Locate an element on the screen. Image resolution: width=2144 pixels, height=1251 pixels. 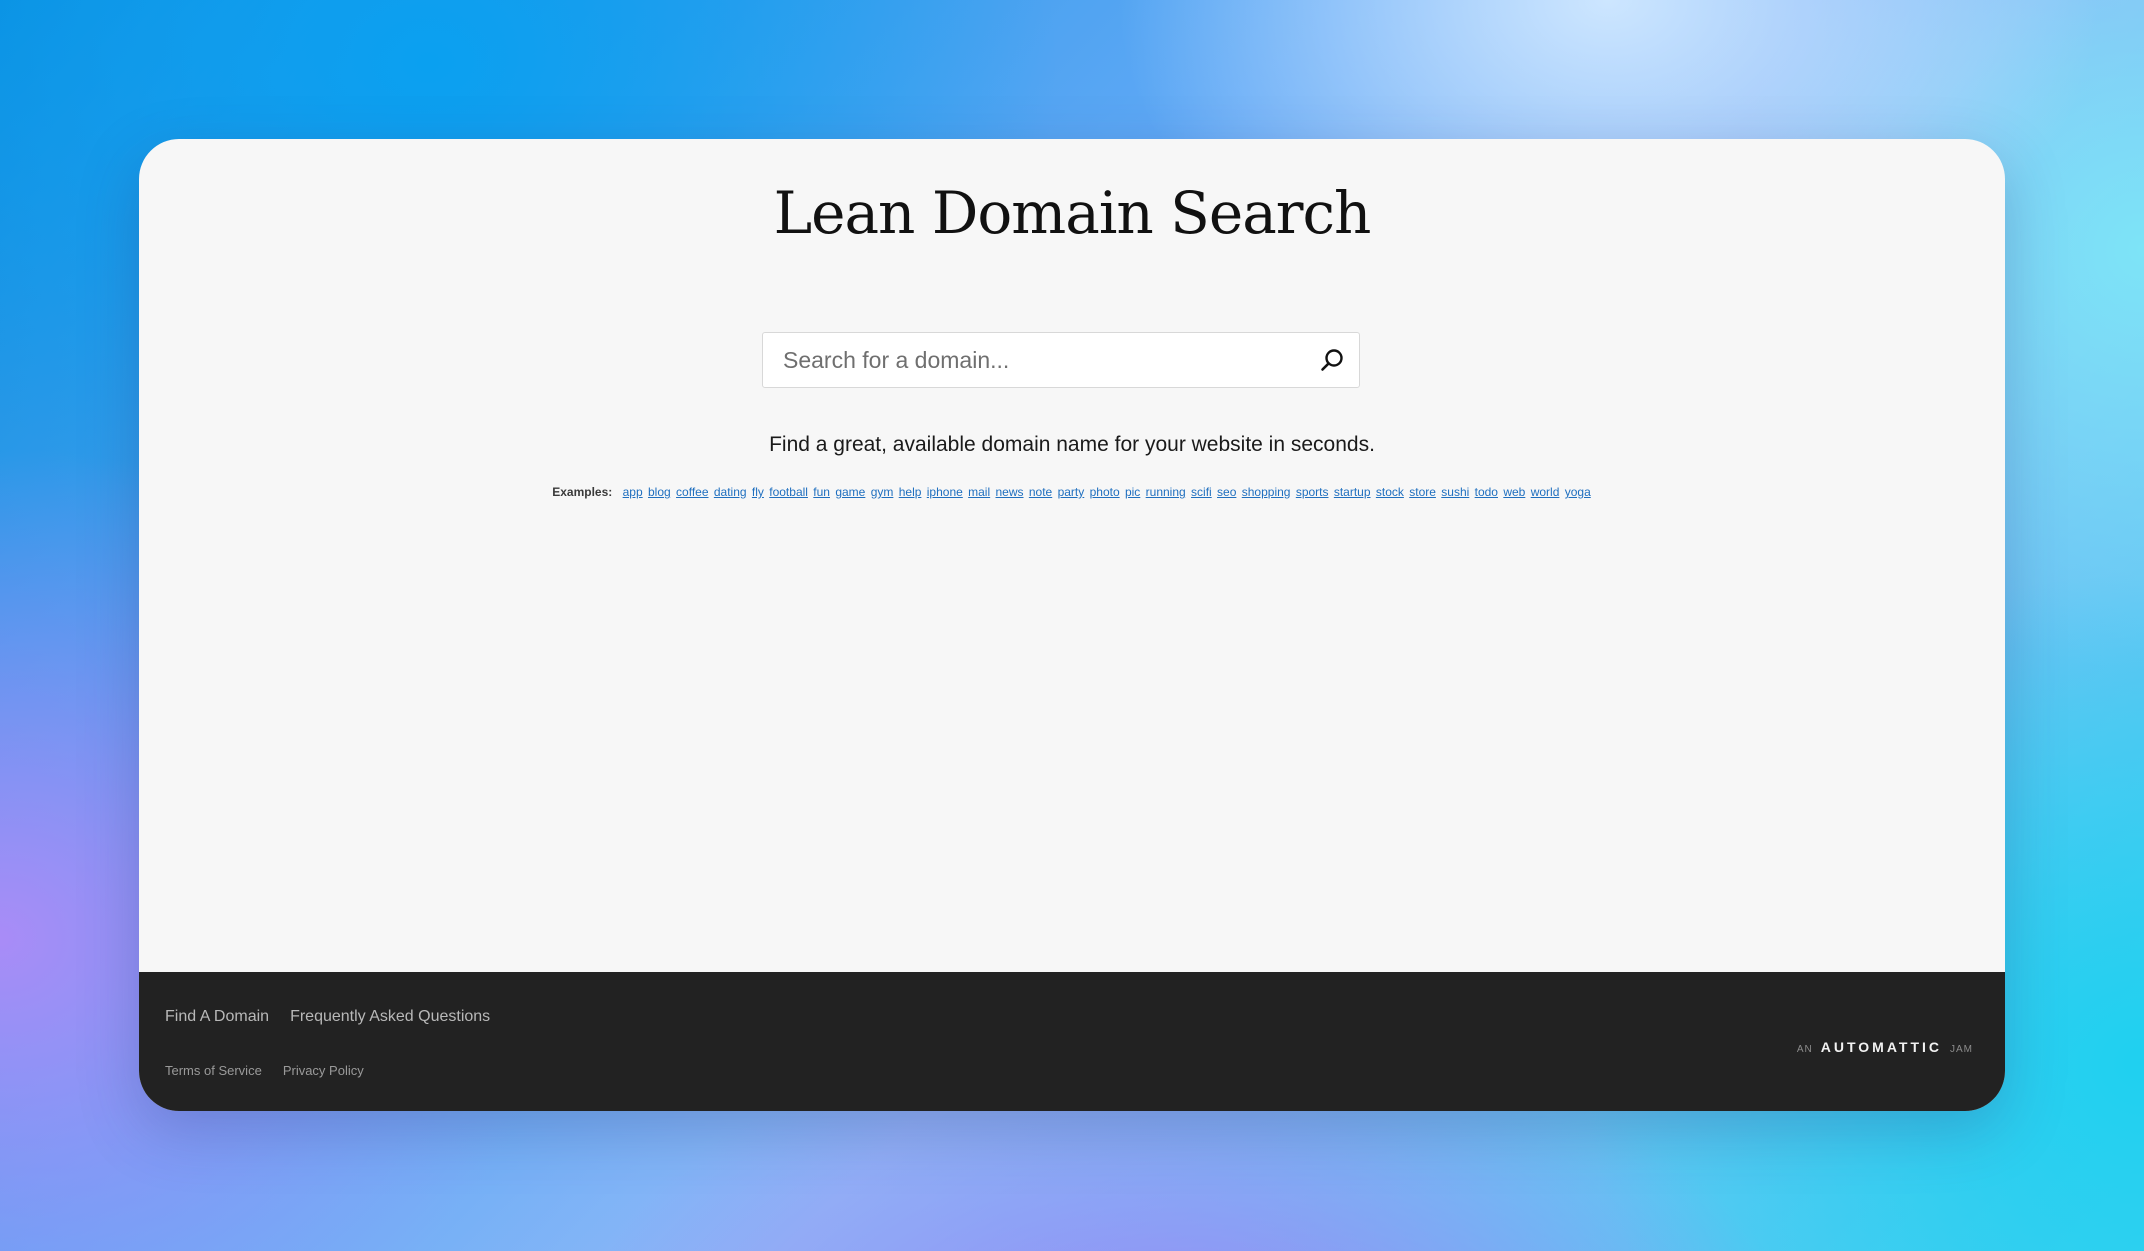
example-link-app: app is located at coordinates (633, 492).